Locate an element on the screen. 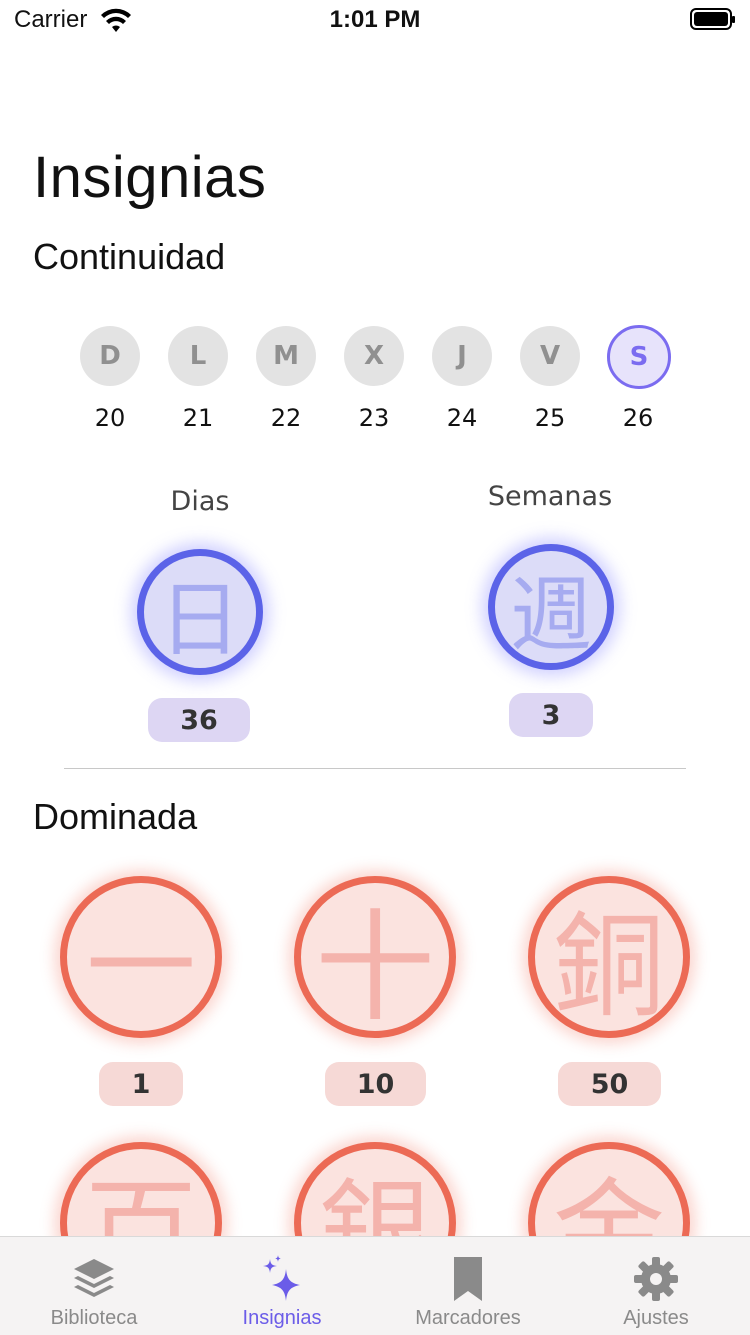 The image size is (750, 1335). badge-glyph: 一 is located at coordinates (141, 967).